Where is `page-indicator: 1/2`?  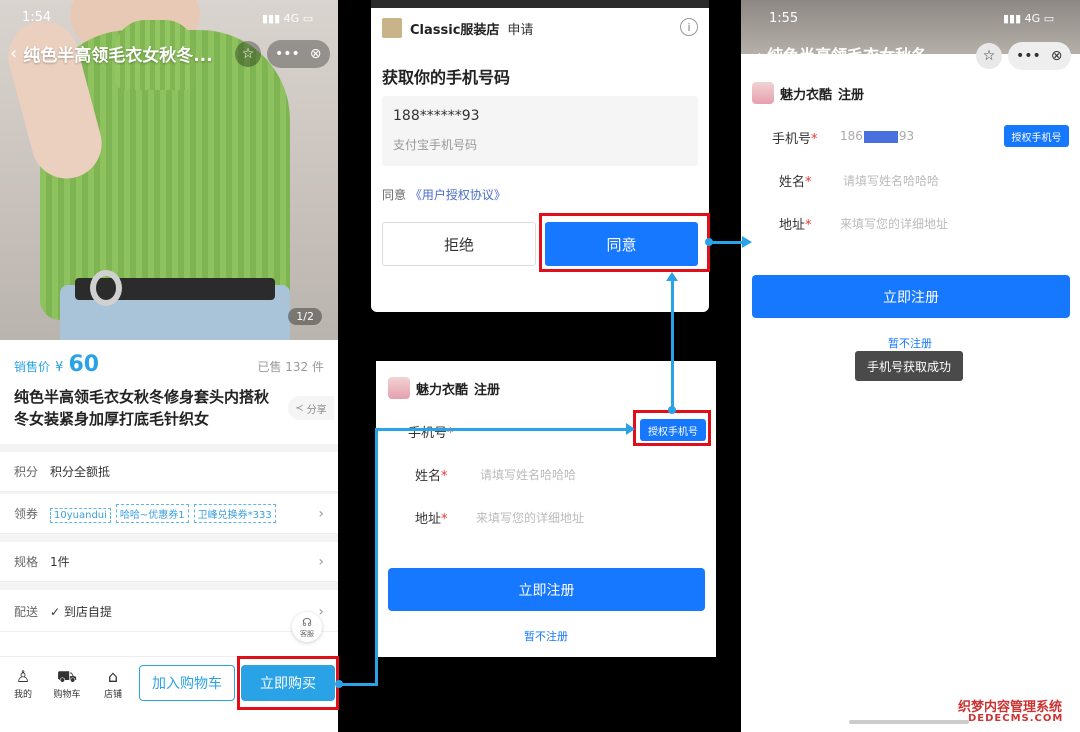
page-indicator: 1/2 is located at coordinates (305, 316).